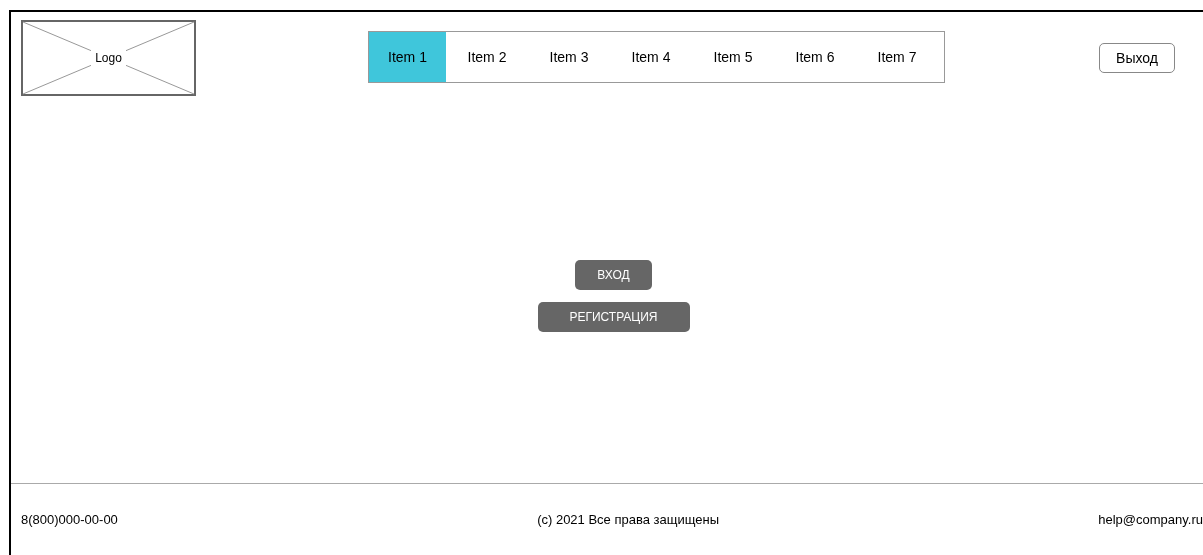  What do you see at coordinates (613, 275) in the screenshot?
I see `login-button: ВХОД` at bounding box center [613, 275].